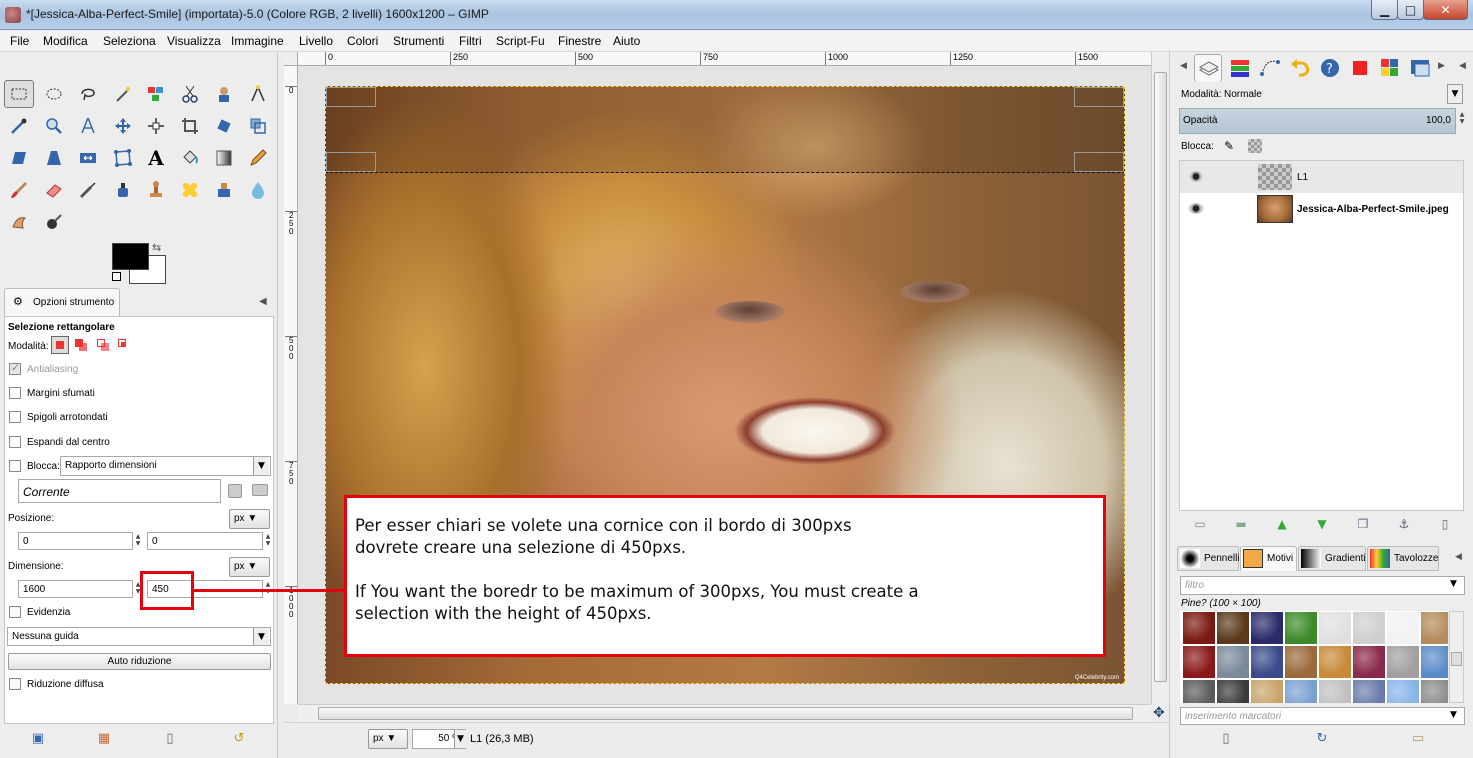 This screenshot has width=1473, height=758. I want to click on select-by-color-tool-icon, so click(156, 94).